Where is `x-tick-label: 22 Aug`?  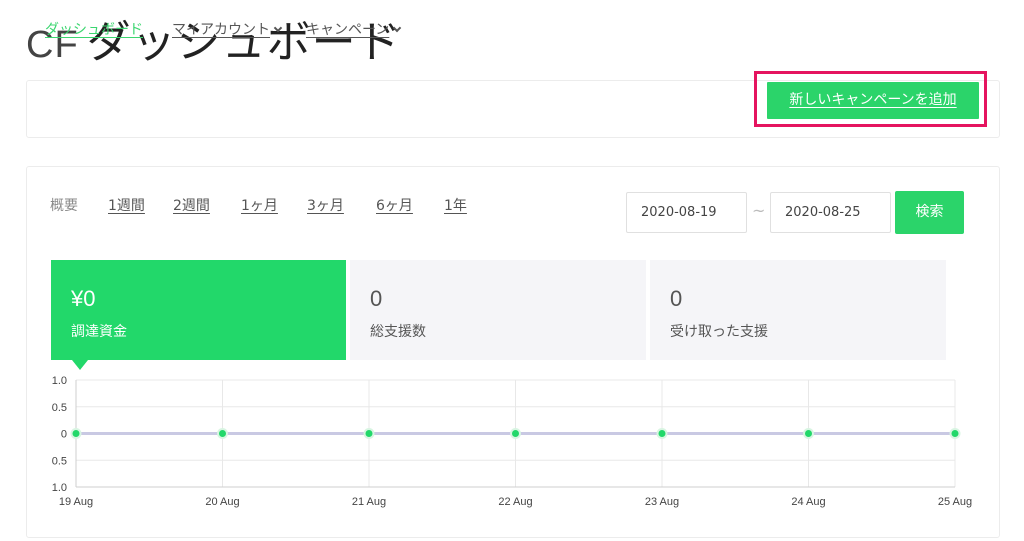
x-tick-label: 22 Aug is located at coordinates (515, 502).